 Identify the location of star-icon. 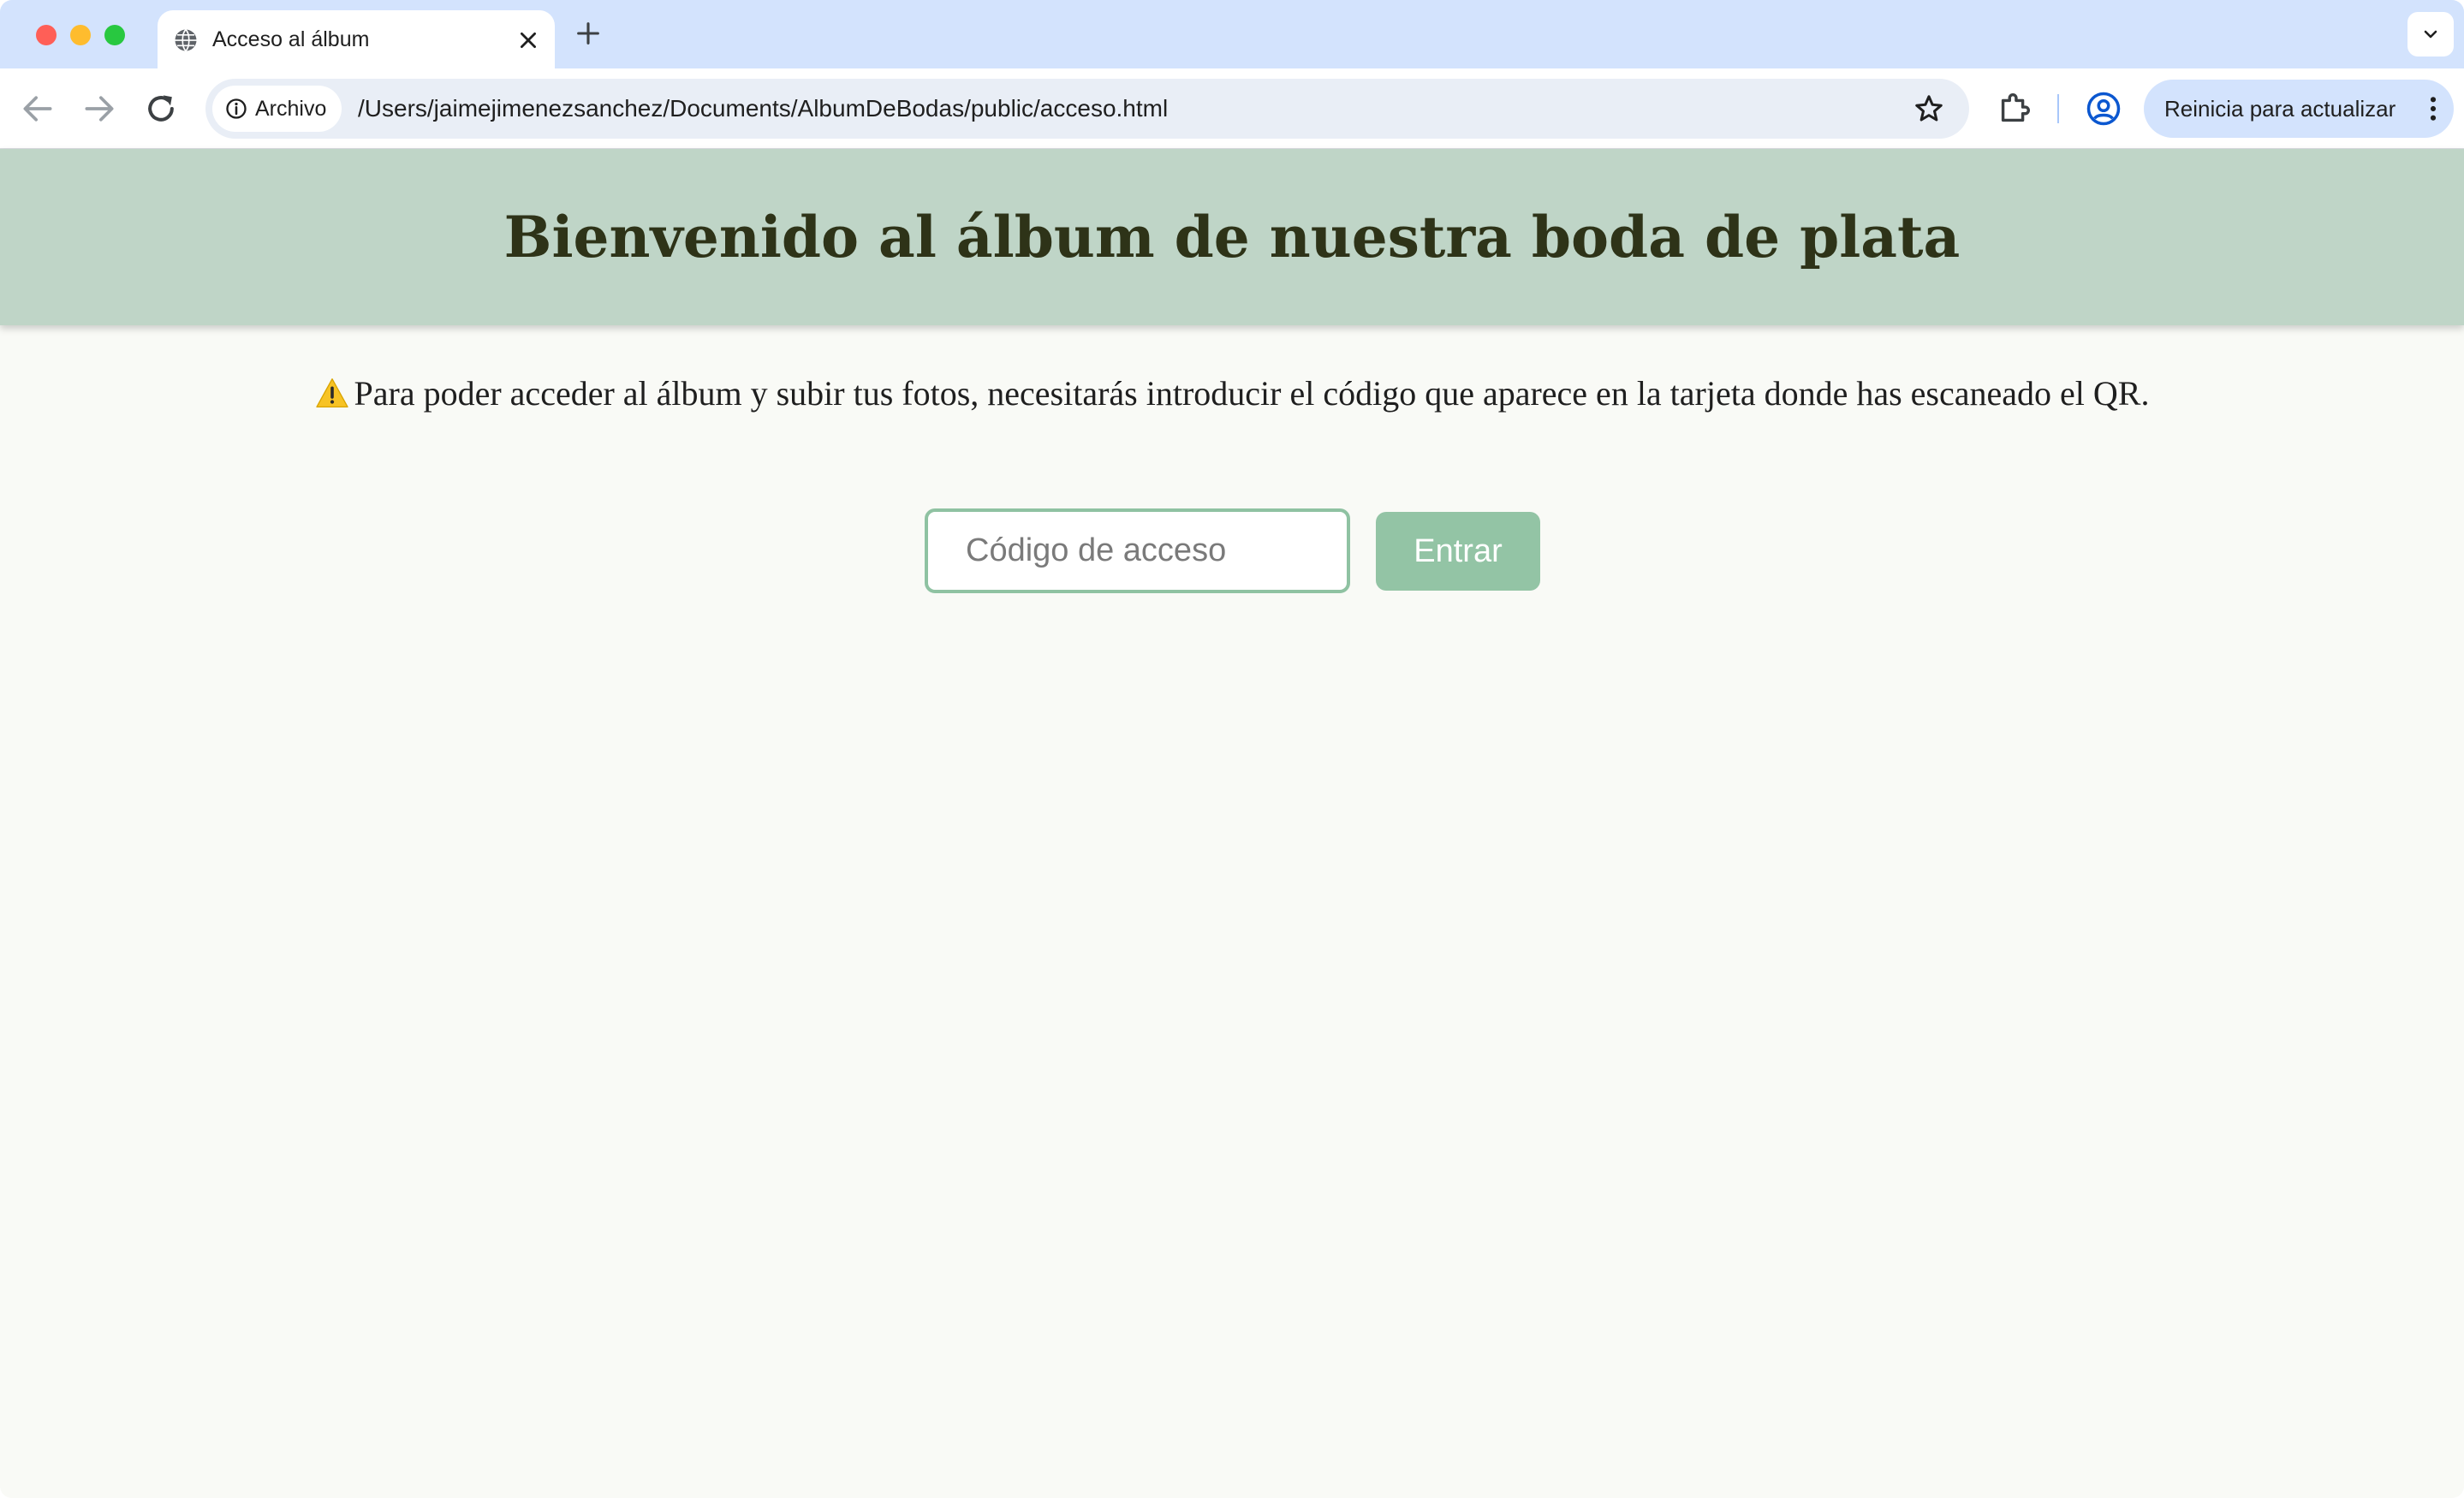
(1929, 108).